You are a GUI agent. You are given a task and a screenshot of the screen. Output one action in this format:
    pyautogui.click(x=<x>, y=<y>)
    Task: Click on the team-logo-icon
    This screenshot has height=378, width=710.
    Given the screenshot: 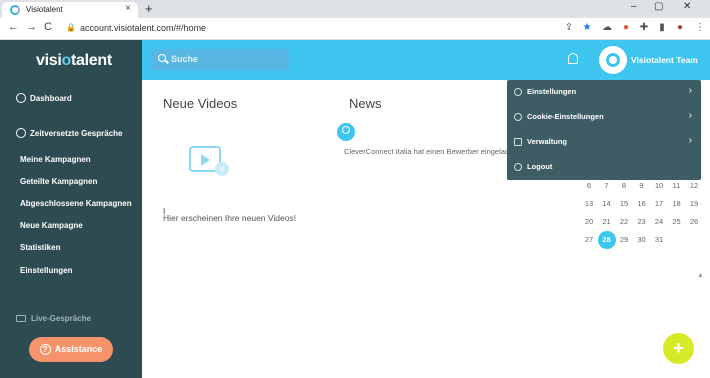 What is the action you would take?
    pyautogui.click(x=613, y=60)
    